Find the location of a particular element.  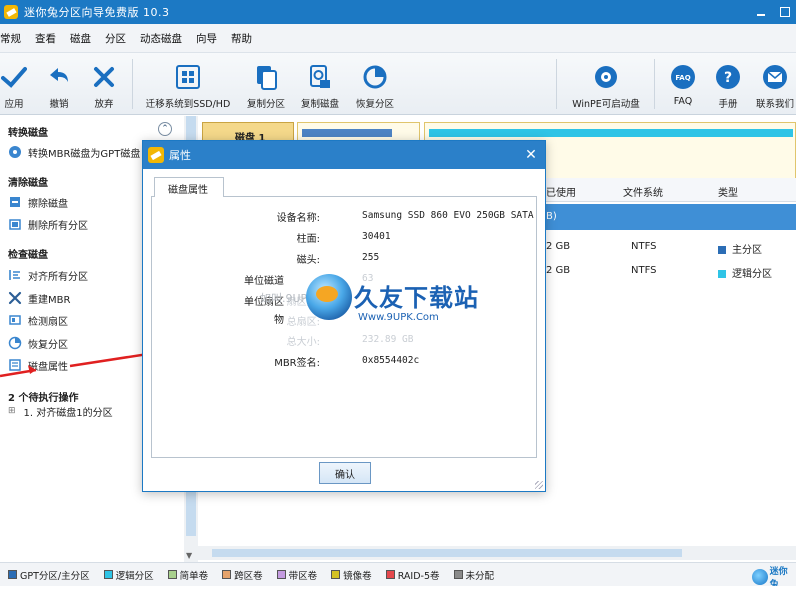

rabbit-logo-icon is located at coordinates (760, 577).